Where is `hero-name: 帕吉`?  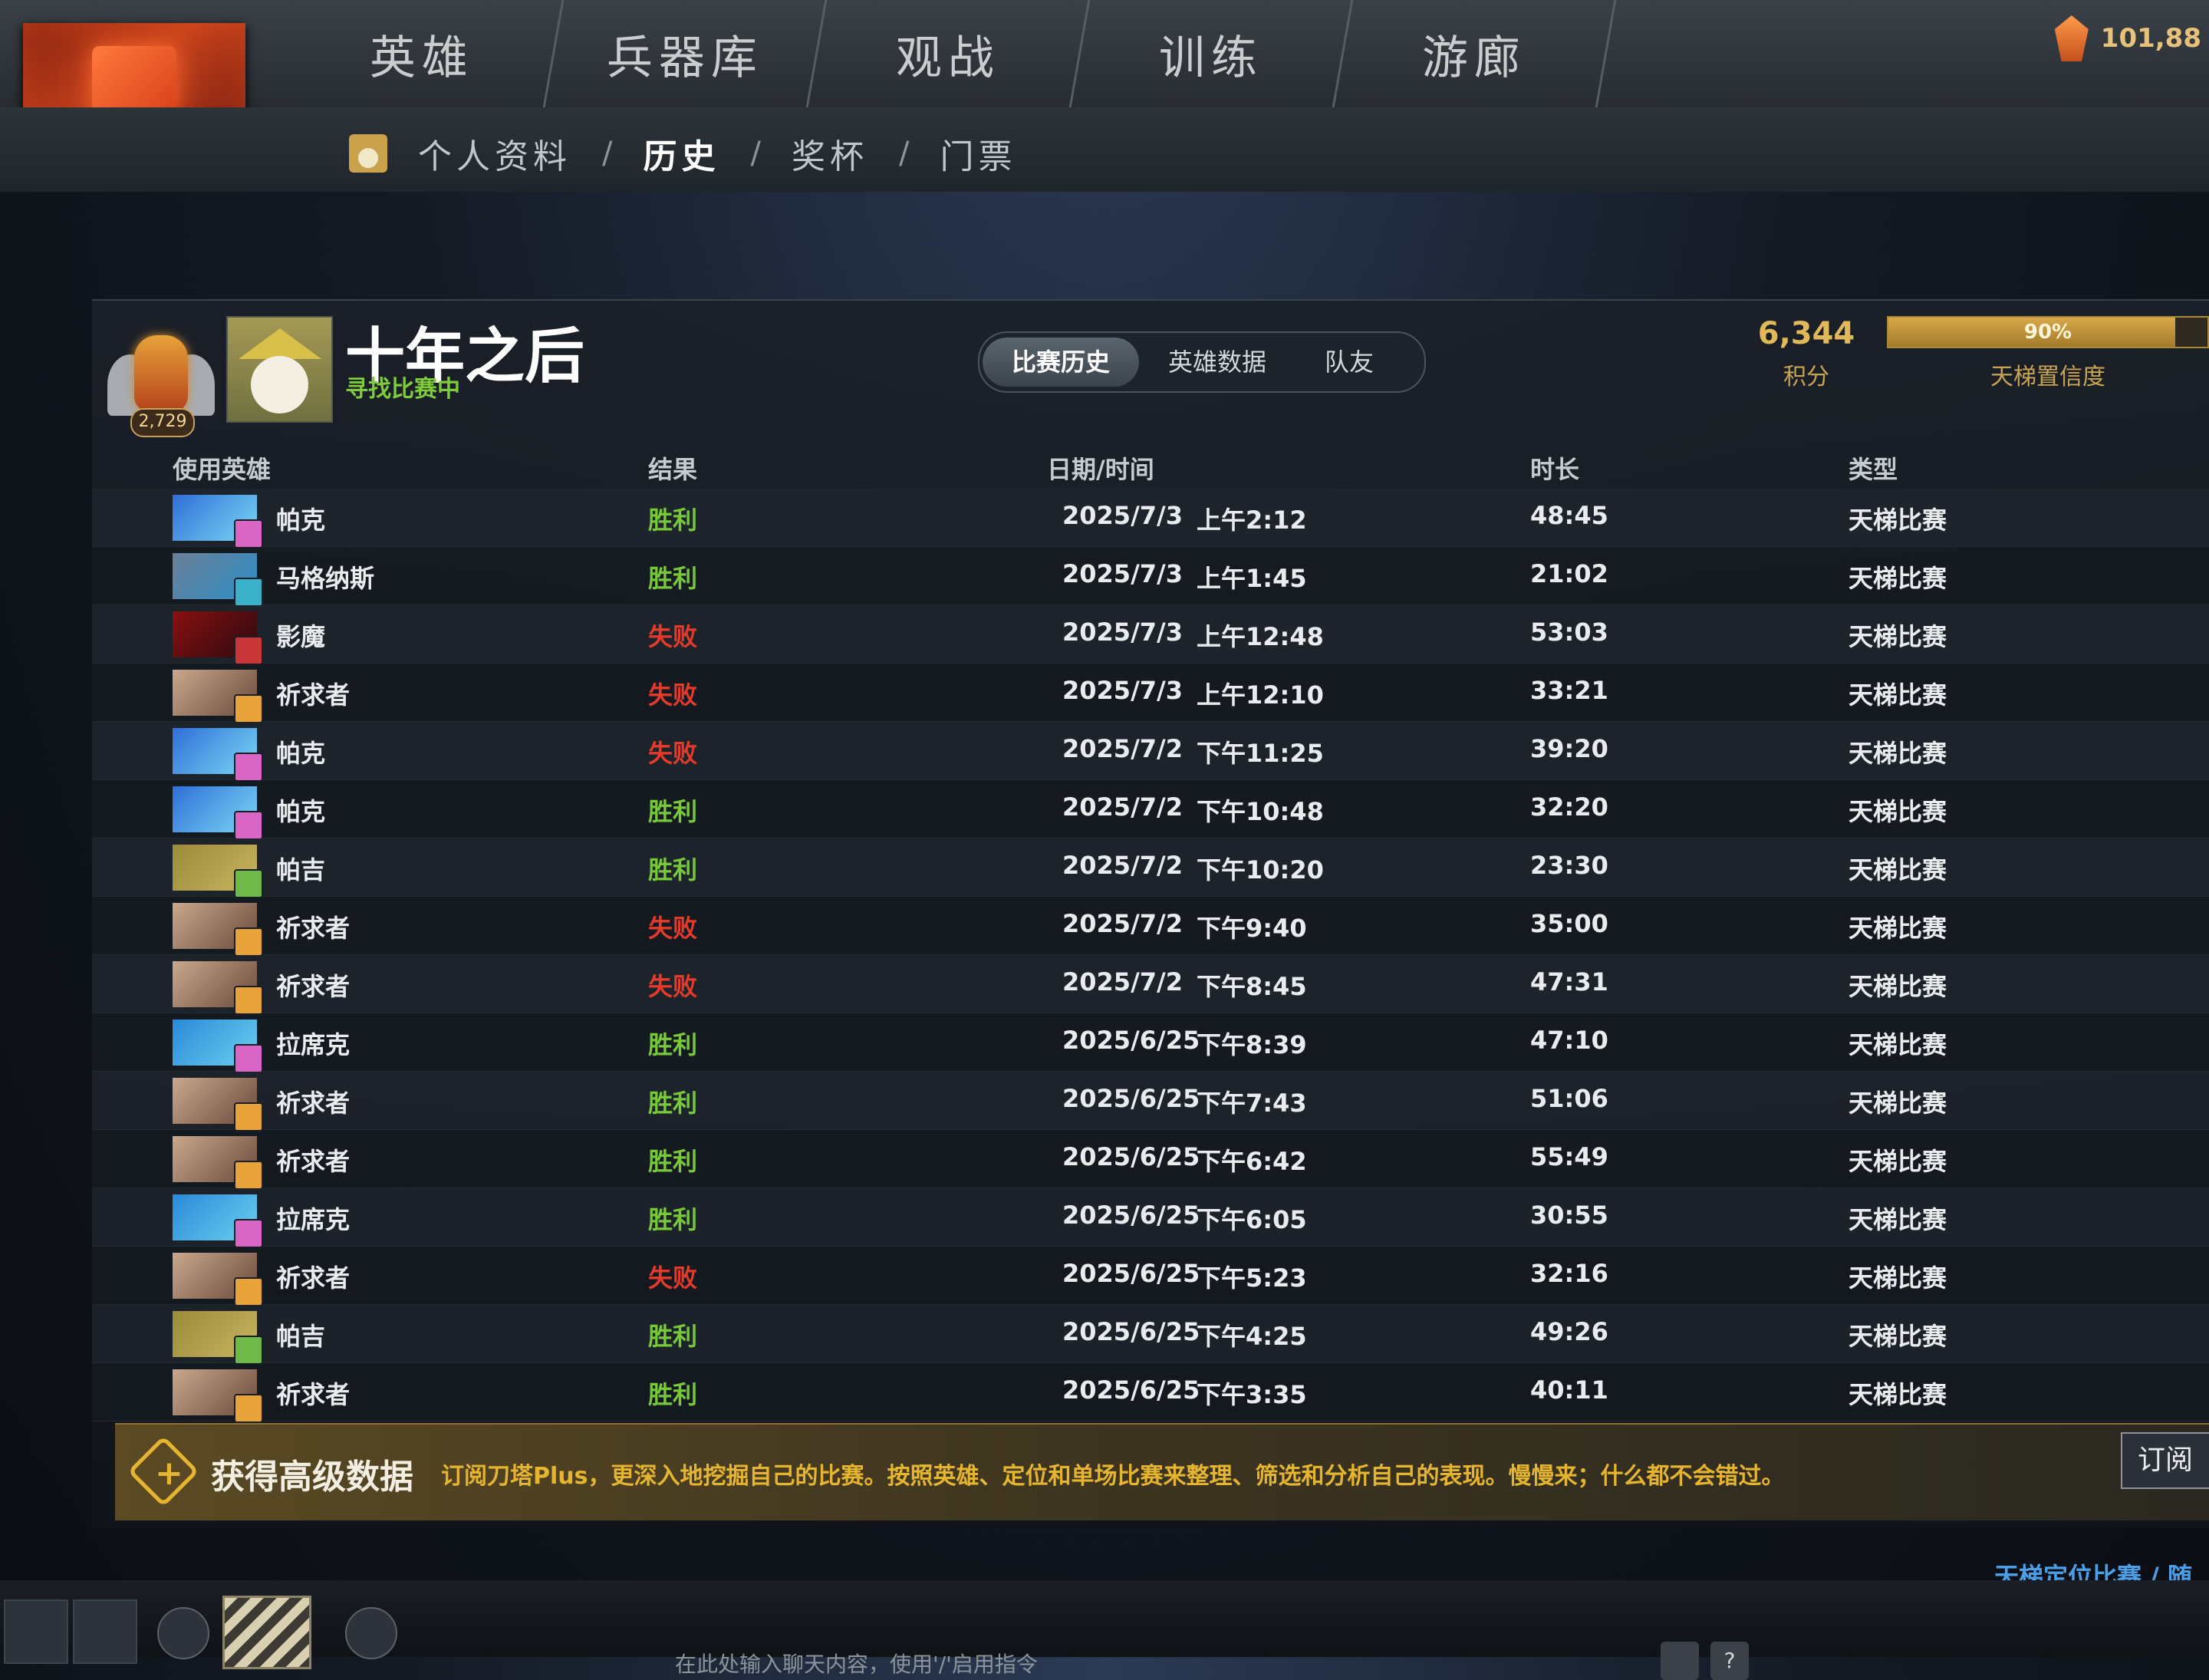
hero-name: 帕吉 is located at coordinates (301, 869).